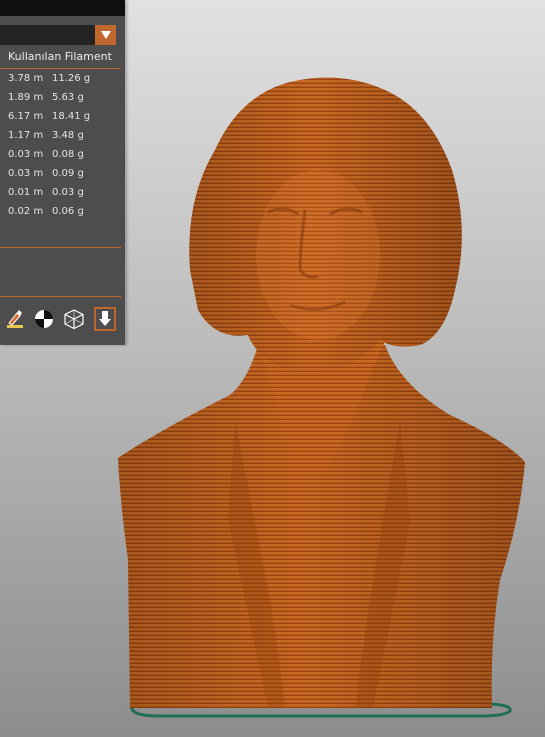 The width and height of the screenshot is (545, 737). Describe the element at coordinates (71, 116) in the screenshot. I see `filament-weight: 18.41 g` at that location.